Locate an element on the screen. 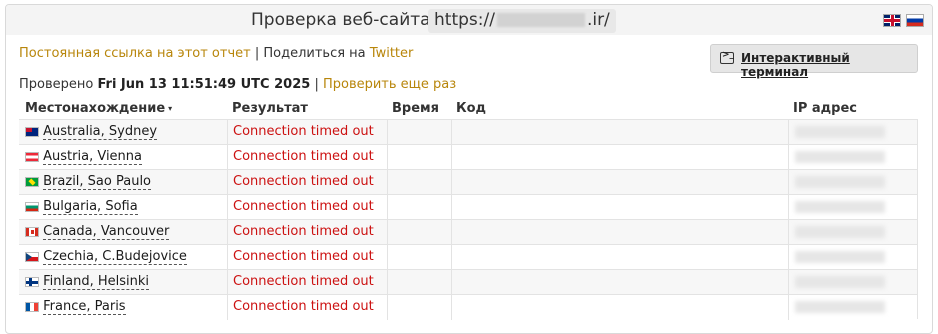 This screenshot has width=938, height=334. terminal-icon is located at coordinates (727, 57).